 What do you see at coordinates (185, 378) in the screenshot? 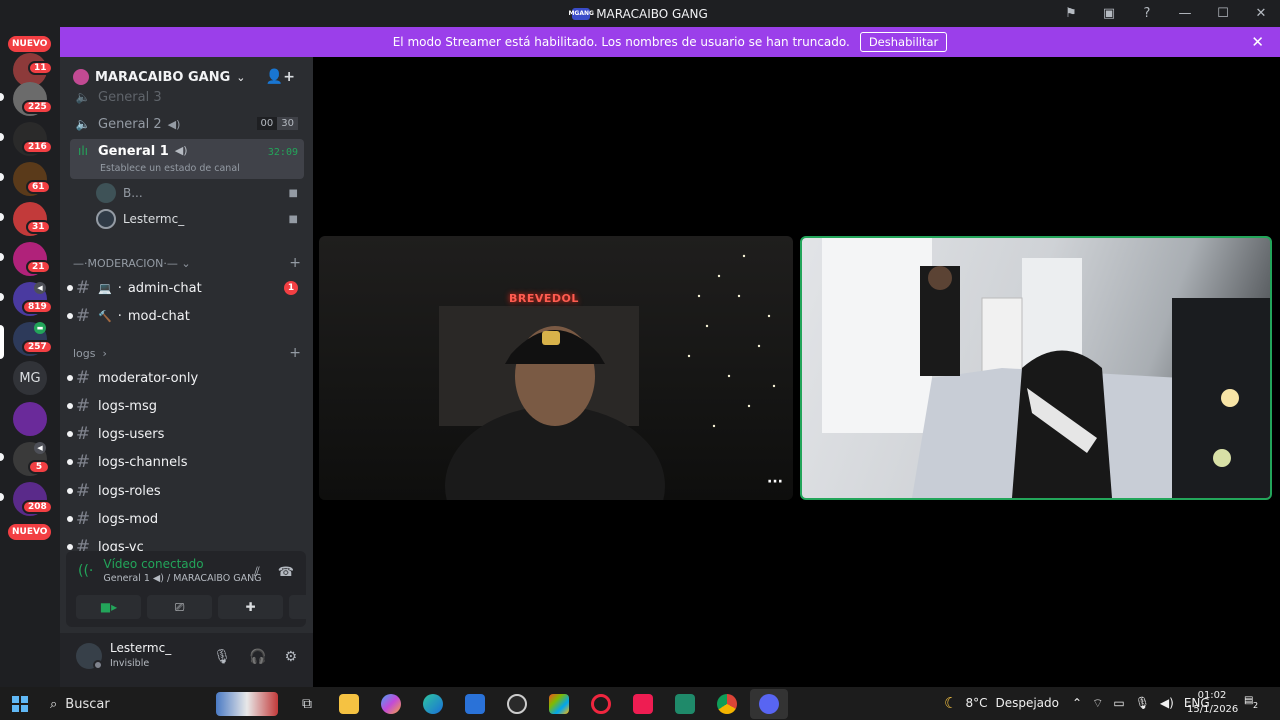
I see `text-channel: # moderator-only` at bounding box center [185, 378].